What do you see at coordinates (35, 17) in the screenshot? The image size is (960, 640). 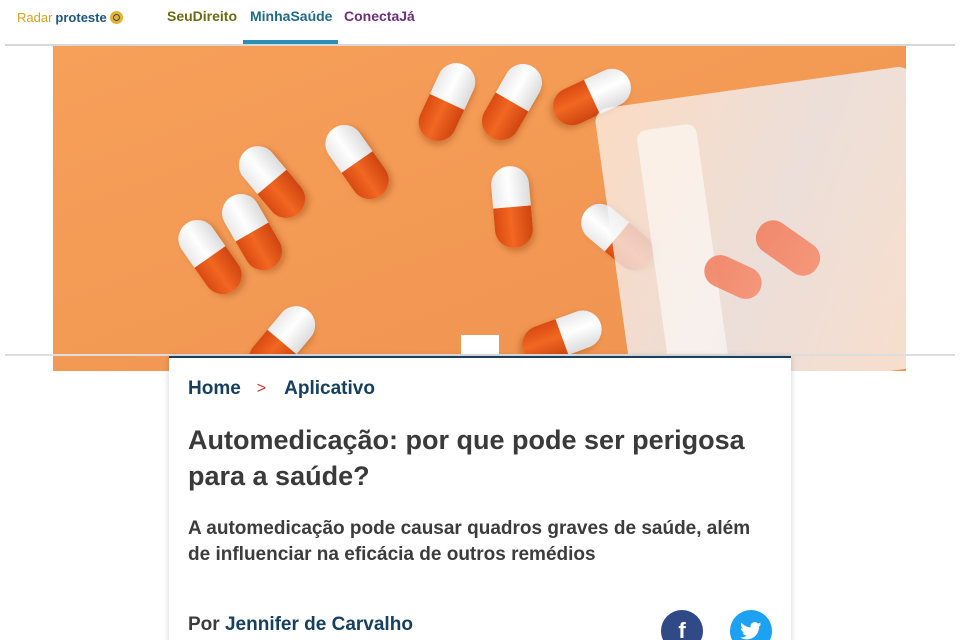 I see `logo-radar-text: Radar` at bounding box center [35, 17].